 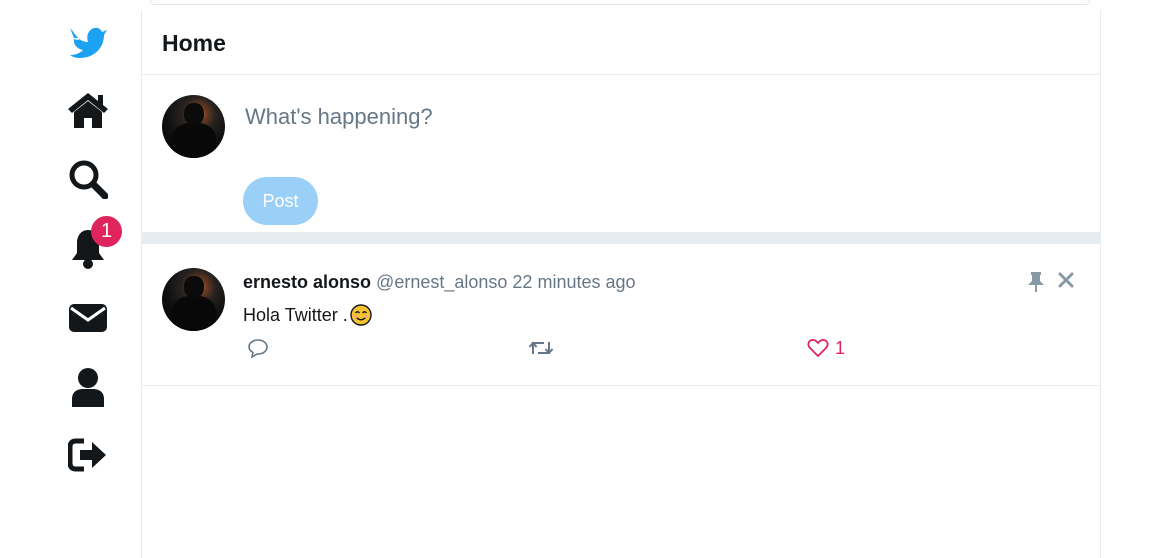 I want to click on retweet-icon, so click(x=541, y=348).